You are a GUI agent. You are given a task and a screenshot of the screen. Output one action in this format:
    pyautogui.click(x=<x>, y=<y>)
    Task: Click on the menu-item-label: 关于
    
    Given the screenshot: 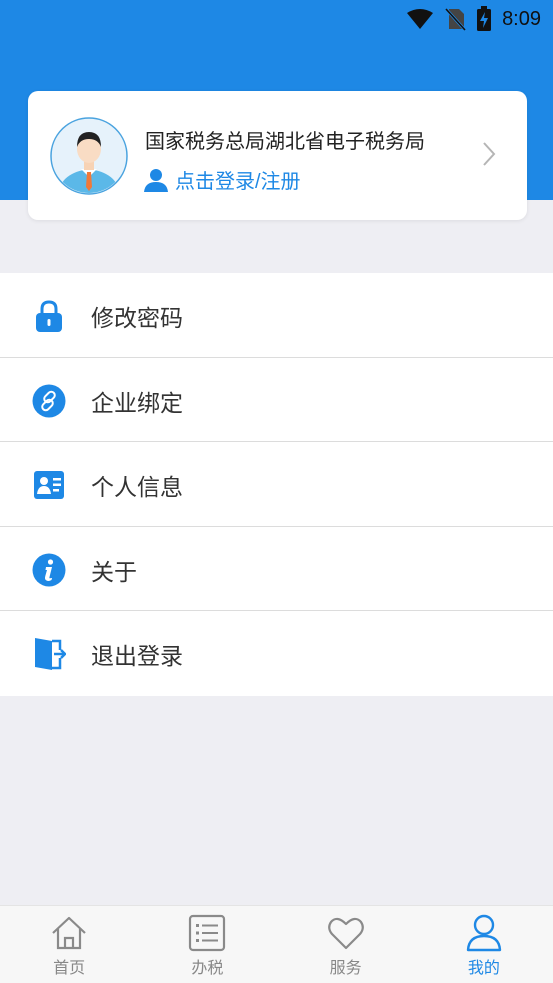 What is the action you would take?
    pyautogui.click(x=114, y=571)
    